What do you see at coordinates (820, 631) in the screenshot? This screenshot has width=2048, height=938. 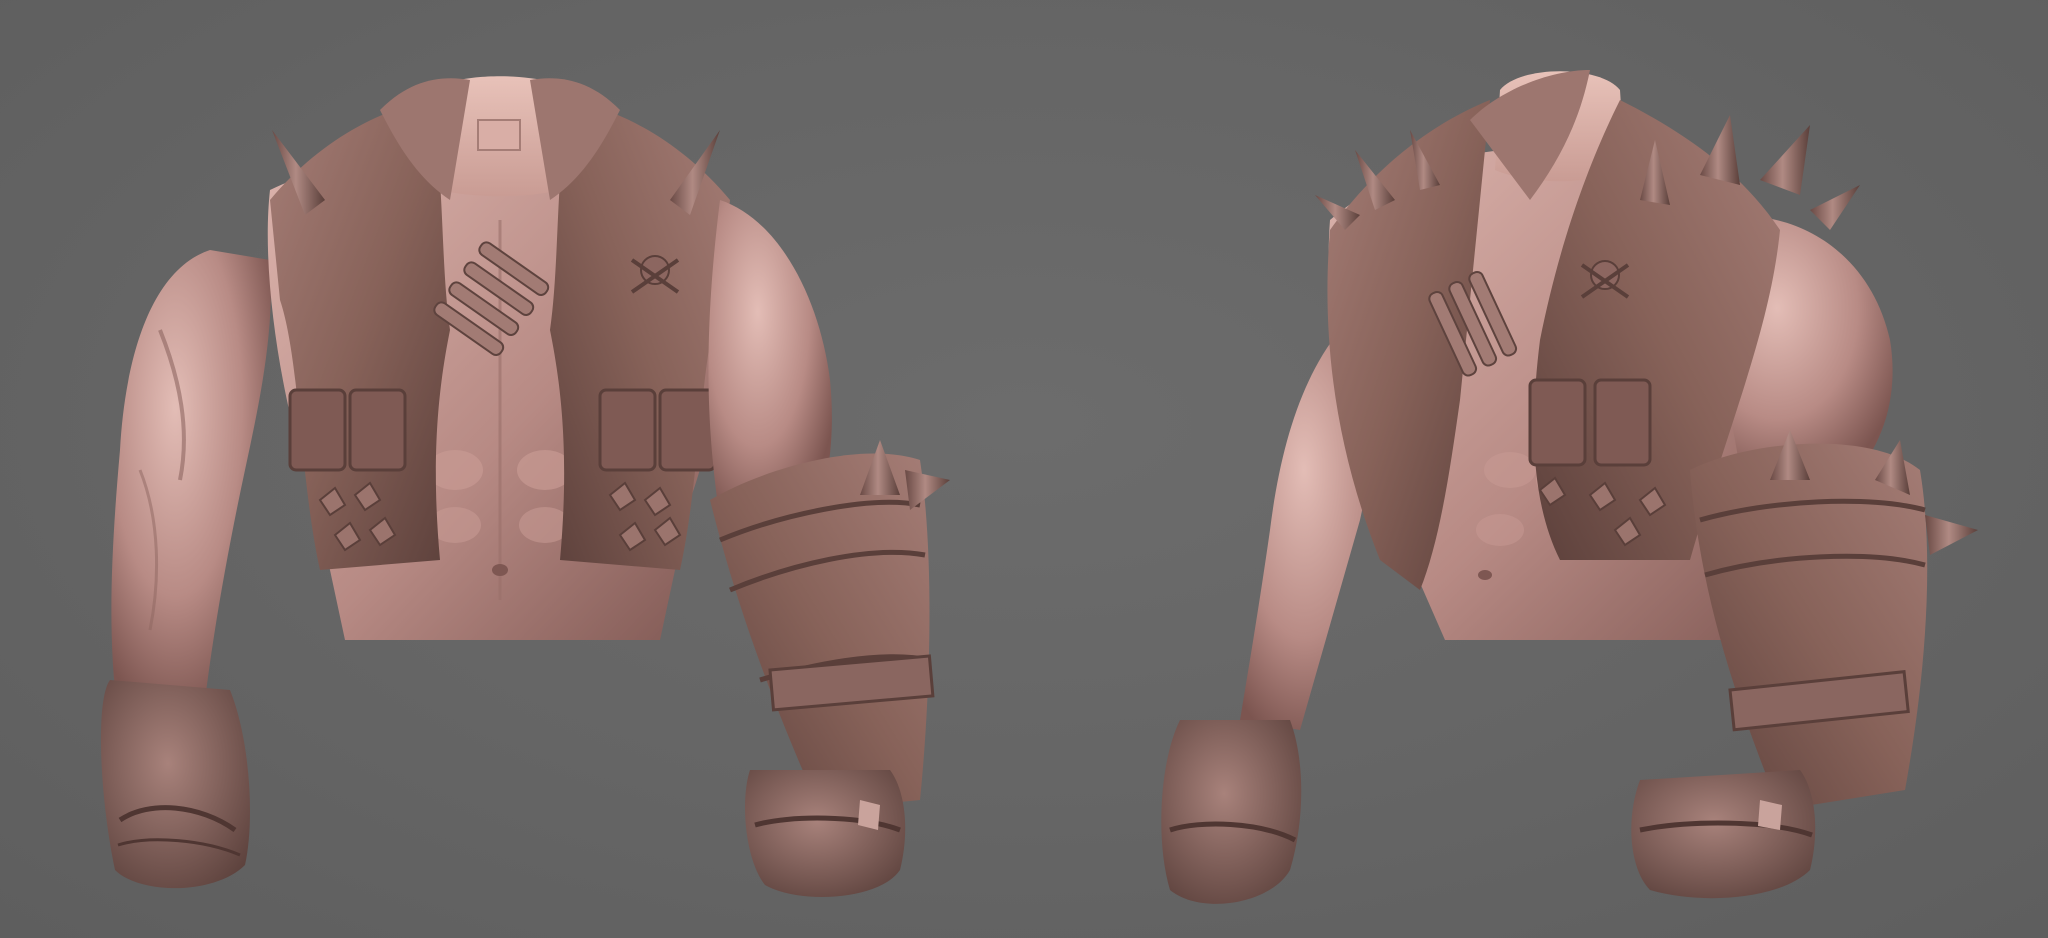 I see `front-bracer` at bounding box center [820, 631].